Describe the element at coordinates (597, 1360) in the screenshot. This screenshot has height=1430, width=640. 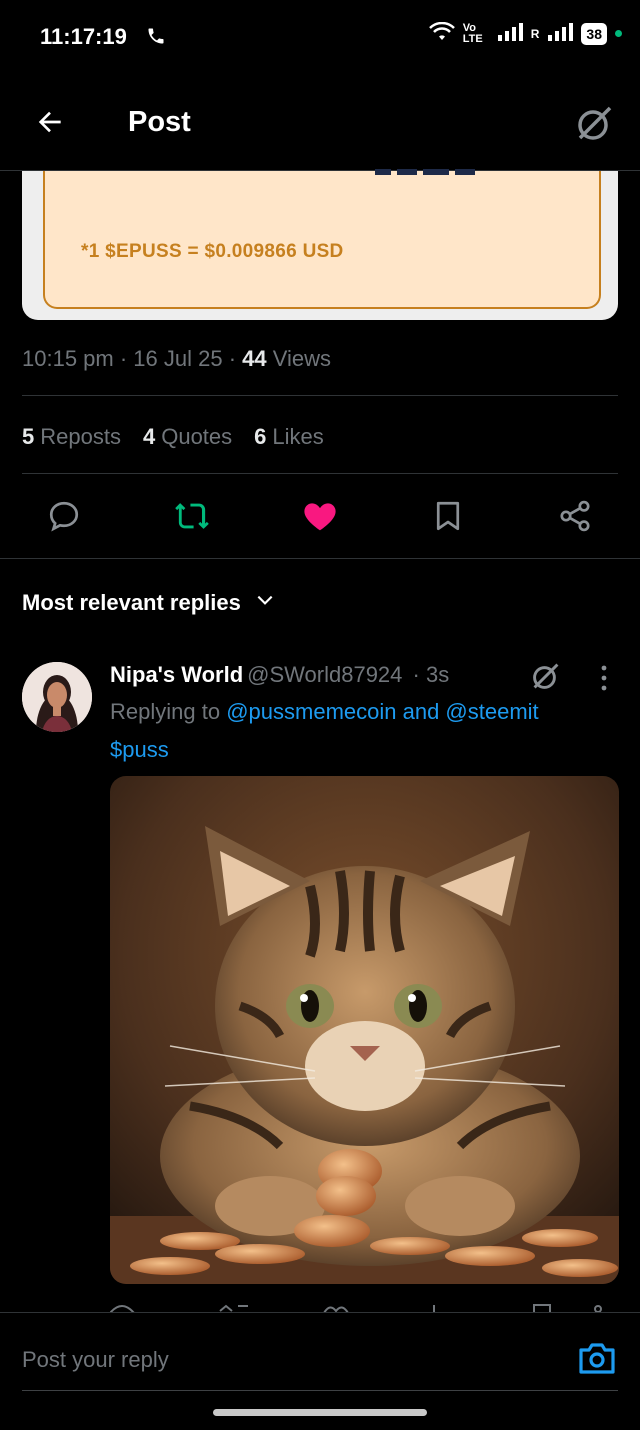
I see `camera-icon` at that location.